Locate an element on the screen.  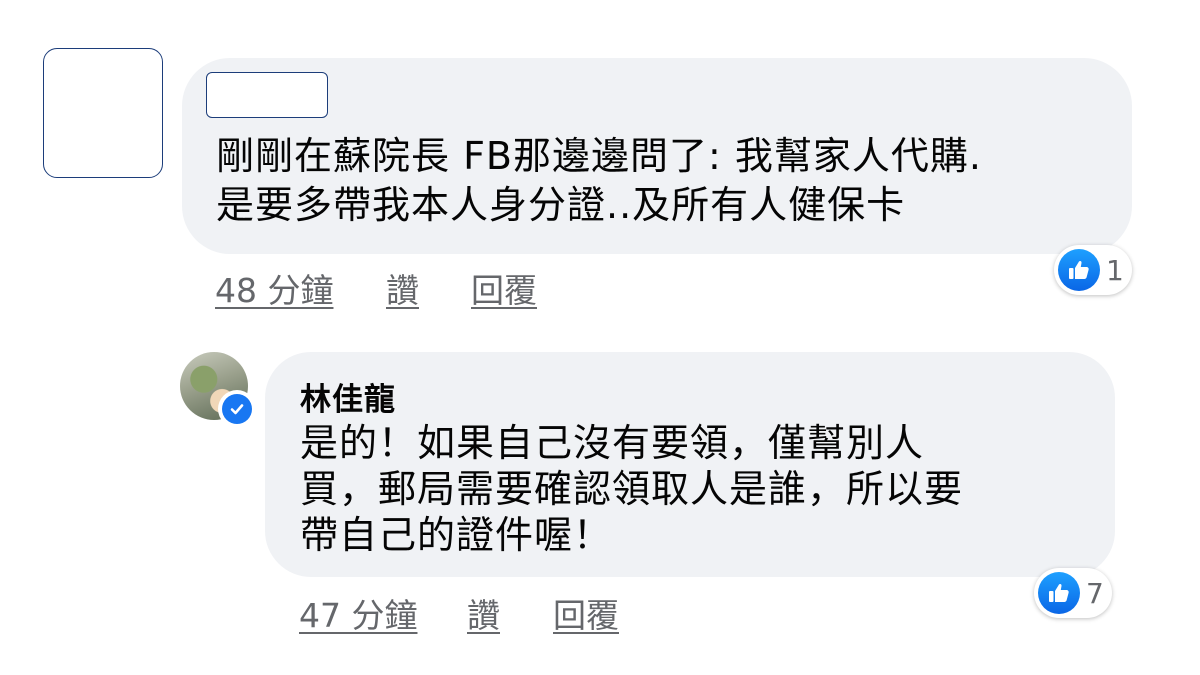
checkmark-icon is located at coordinates (237, 409).